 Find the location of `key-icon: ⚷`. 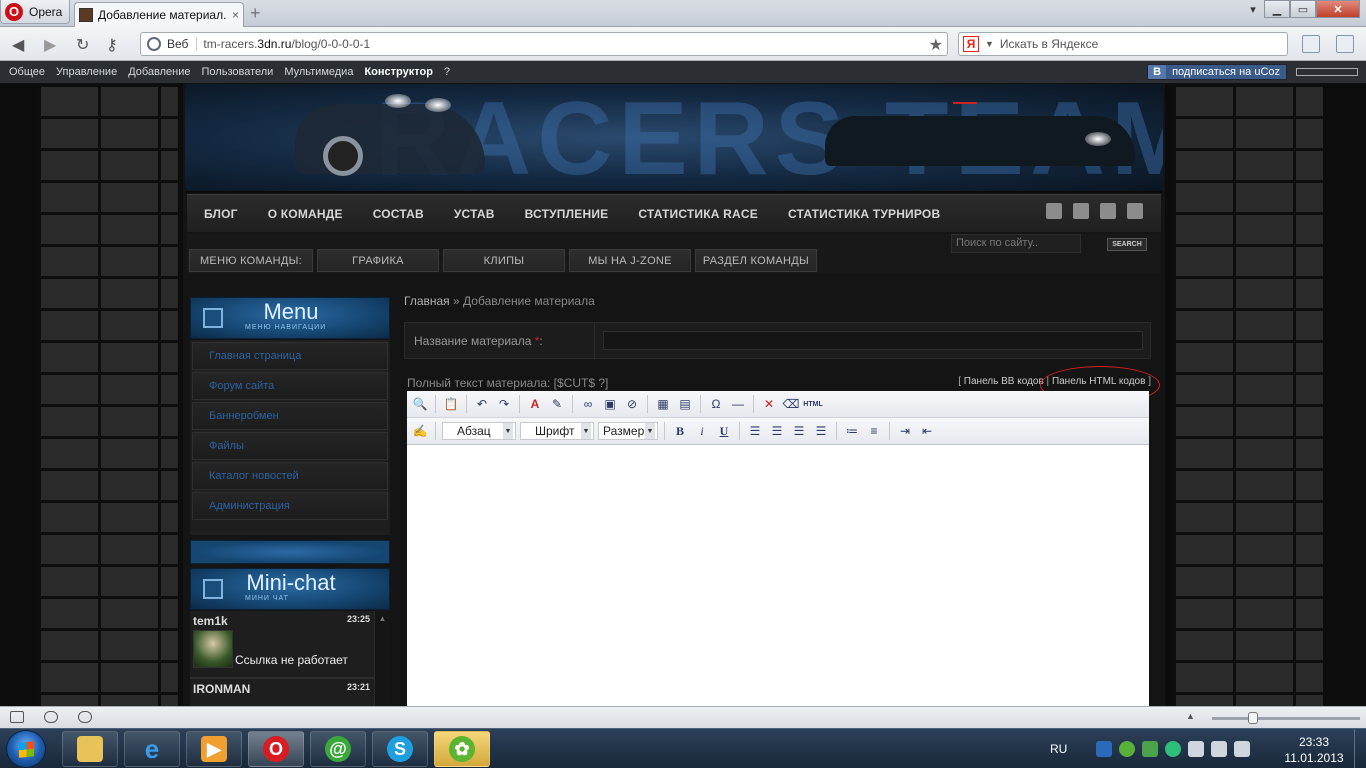

key-icon: ⚷ is located at coordinates (112, 45).